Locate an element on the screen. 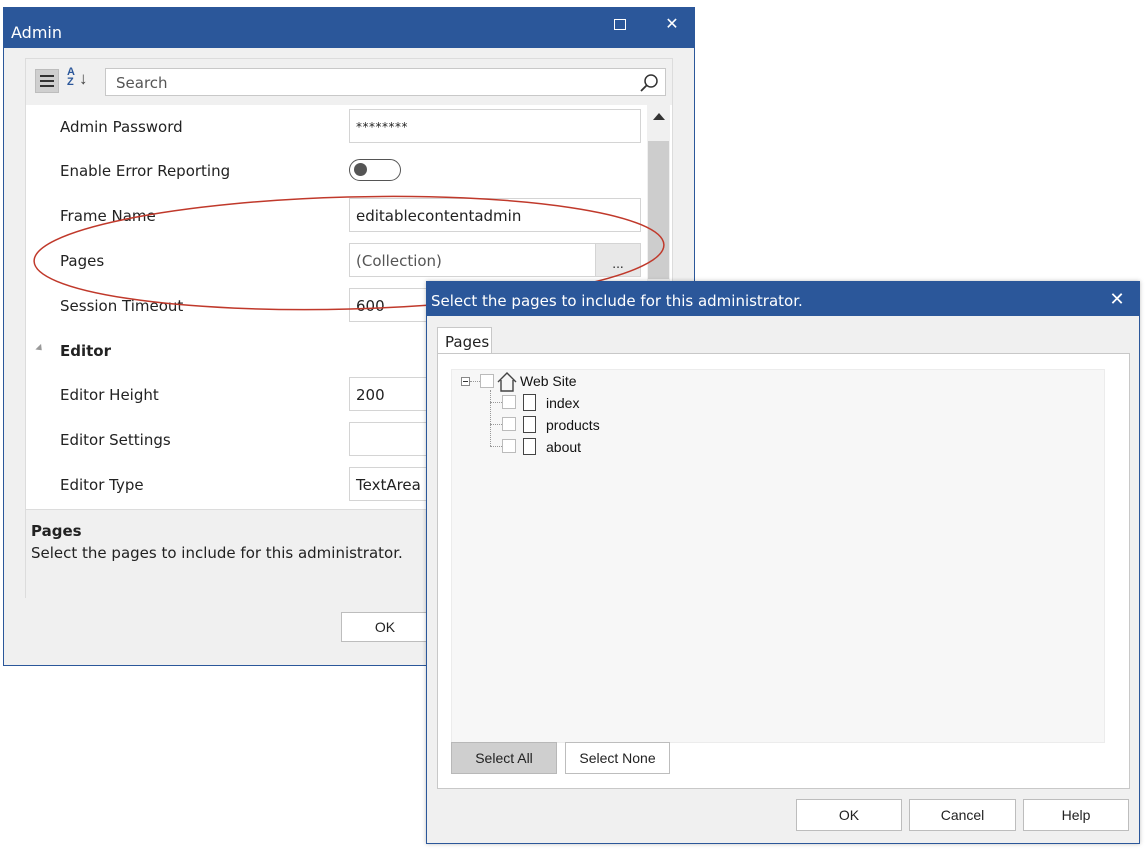 The height and width of the screenshot is (857, 1145). scroll-thumb is located at coordinates (658, 210).